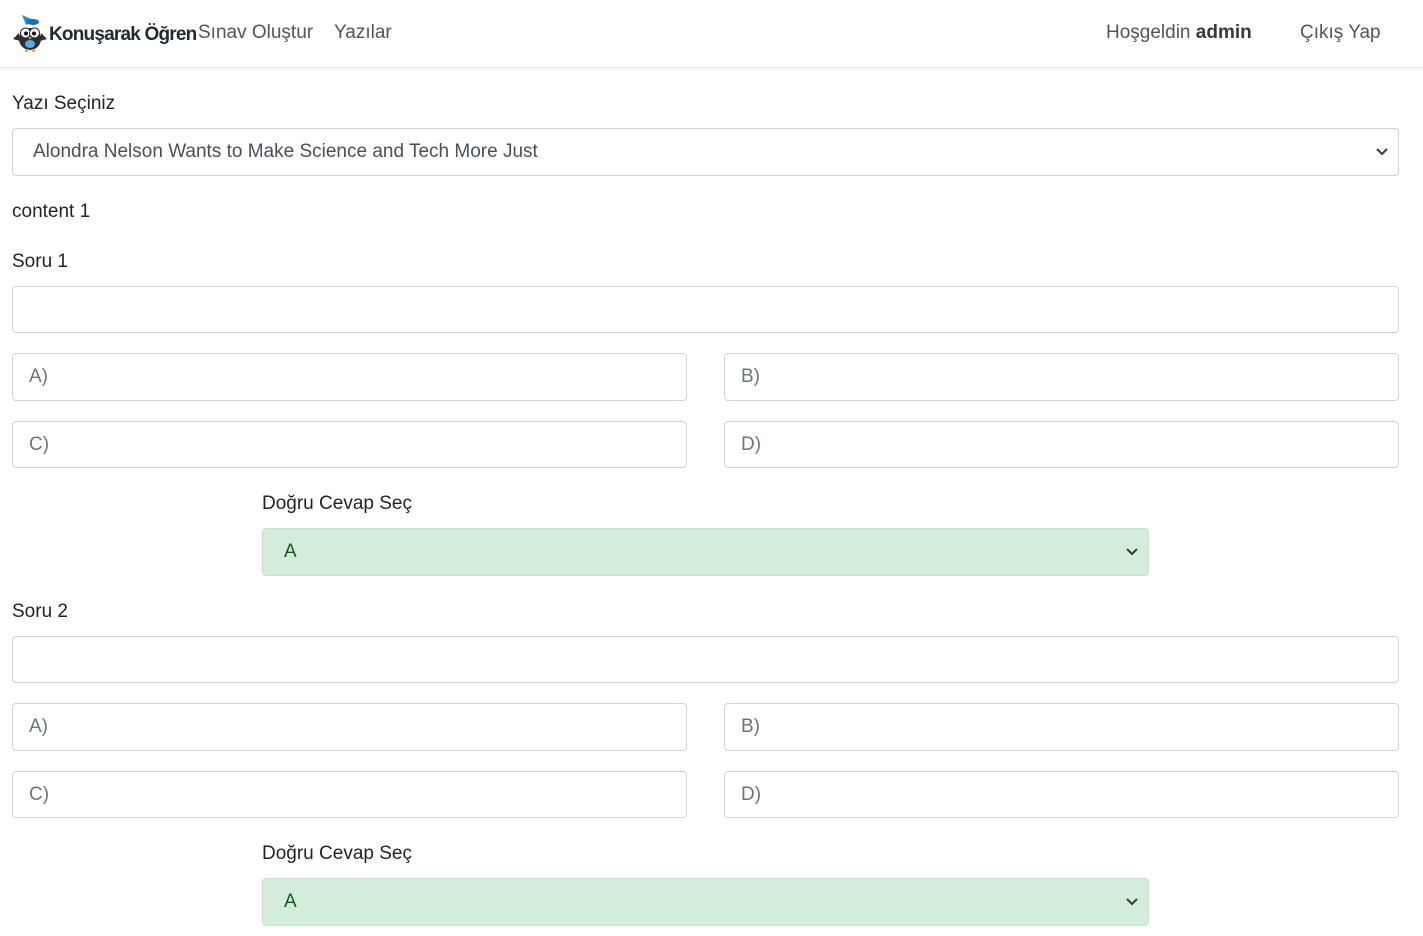 The image size is (1423, 936). What do you see at coordinates (40, 611) in the screenshot?
I see `question-2-label: Soru 2` at bounding box center [40, 611].